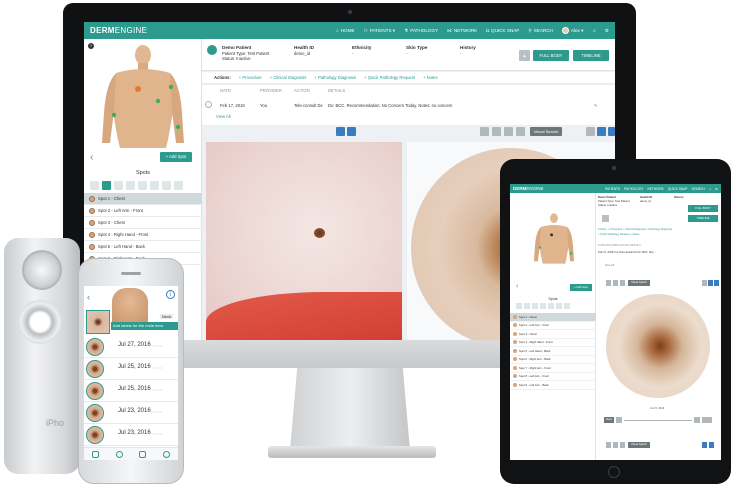 Image resolution: width=736 pixels, height=490 pixels. I want to click on upload-button, so click(605, 218).